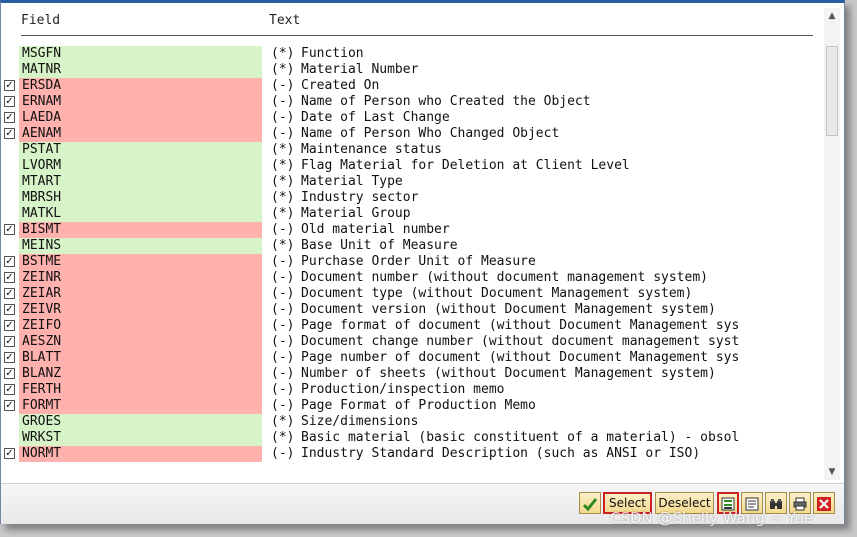 This screenshot has height=537, width=857. I want to click on field-name: FORMT, so click(140, 406).